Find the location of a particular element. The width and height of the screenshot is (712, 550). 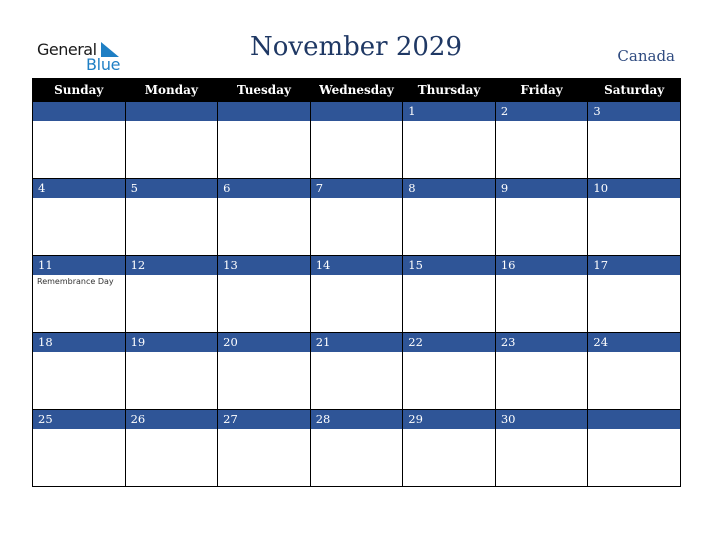

day-number: 7 is located at coordinates (356, 188).